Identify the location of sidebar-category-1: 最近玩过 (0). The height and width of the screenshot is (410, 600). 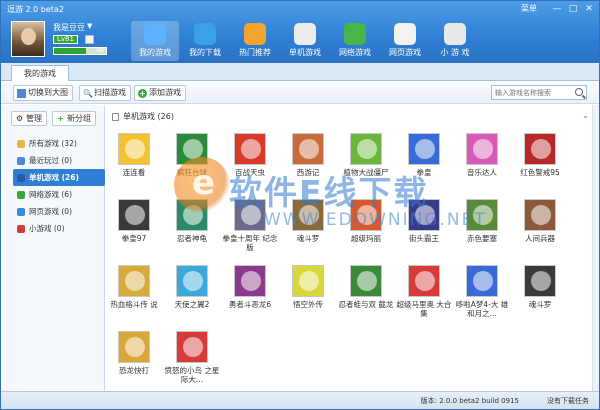
(59, 160).